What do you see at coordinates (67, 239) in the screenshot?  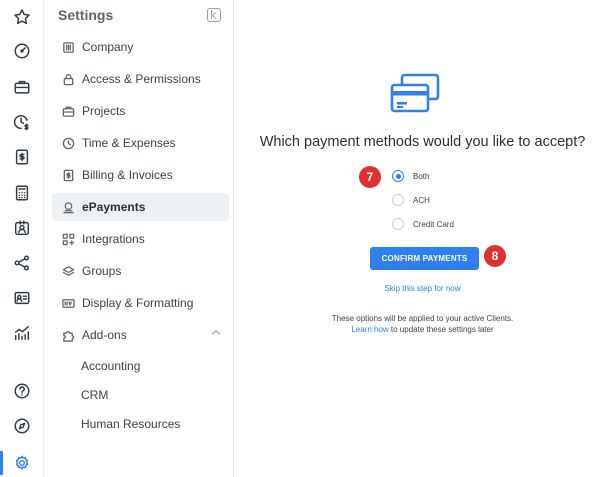 I see `integrations-icon` at bounding box center [67, 239].